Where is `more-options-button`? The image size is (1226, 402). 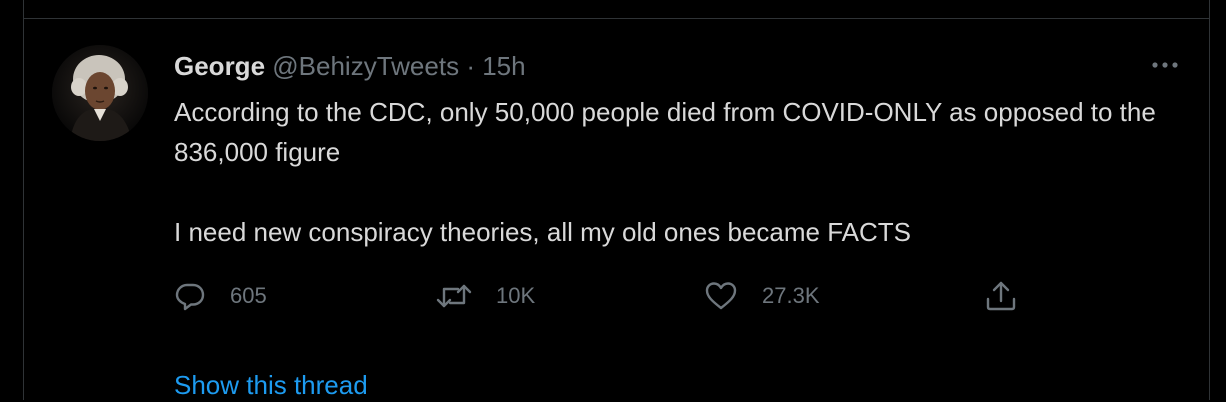
more-options-button is located at coordinates (1166, 65).